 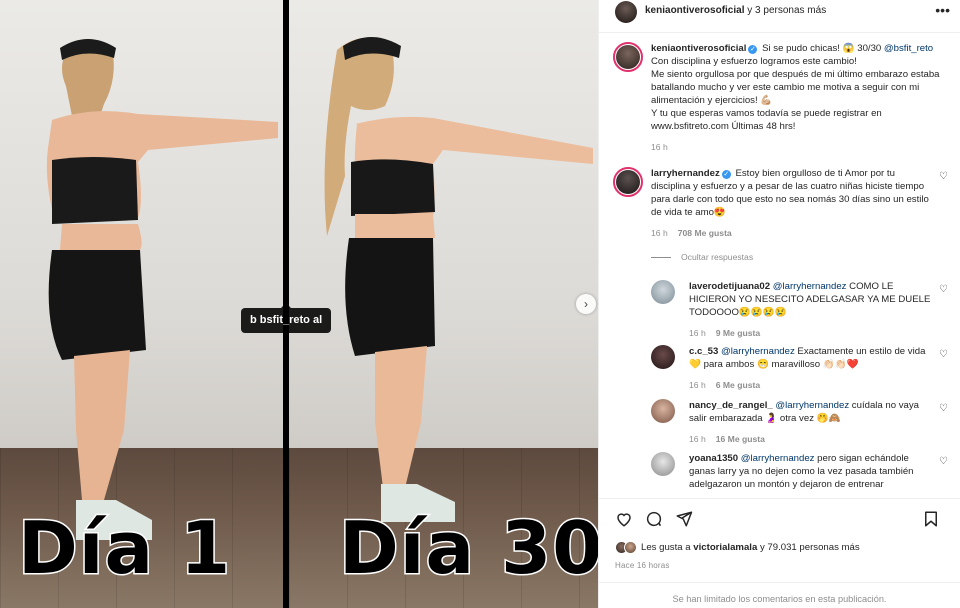 I want to click on chevron-right-icon: ›, so click(x=586, y=304).